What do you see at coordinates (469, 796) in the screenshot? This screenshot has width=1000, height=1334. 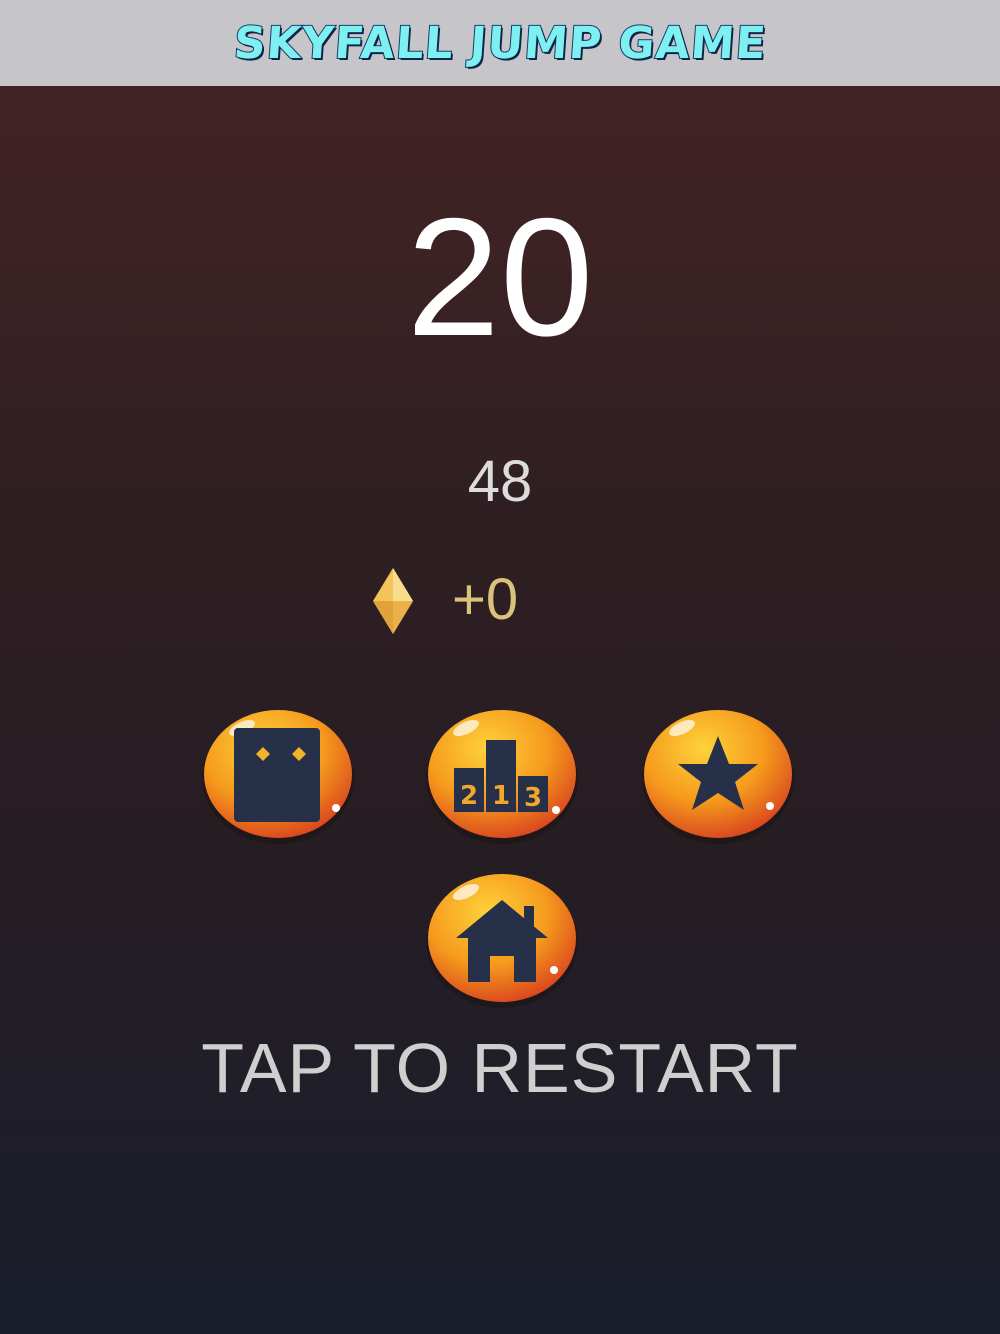 I see `podium-label-left: 2` at bounding box center [469, 796].